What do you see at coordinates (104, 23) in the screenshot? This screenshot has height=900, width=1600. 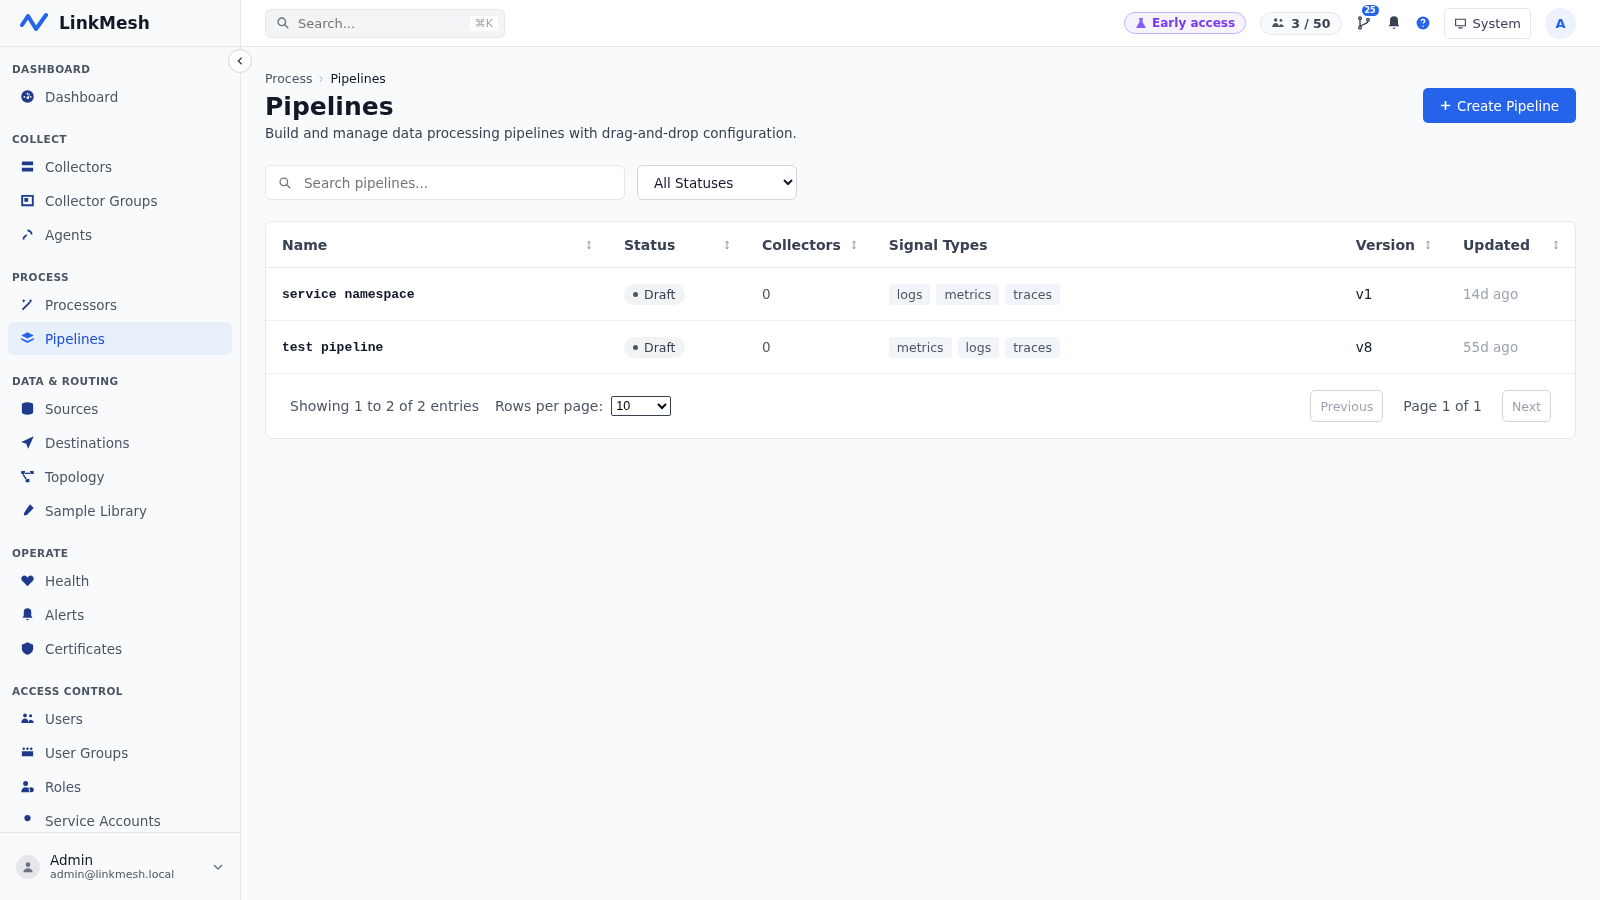 I see `app-name: LinkMesh` at bounding box center [104, 23].